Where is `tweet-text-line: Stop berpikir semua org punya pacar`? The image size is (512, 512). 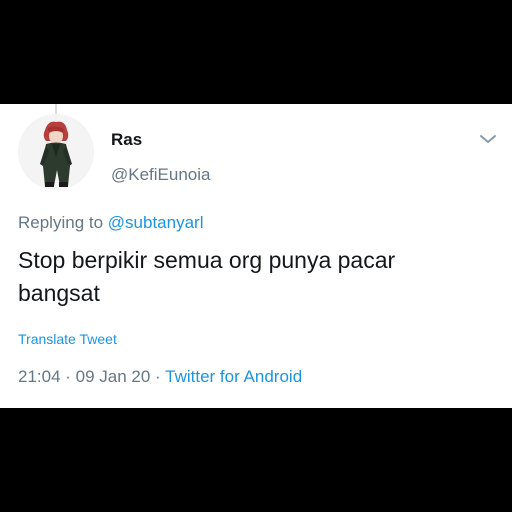 tweet-text-line: Stop berpikir semua org punya pacar is located at coordinates (207, 260).